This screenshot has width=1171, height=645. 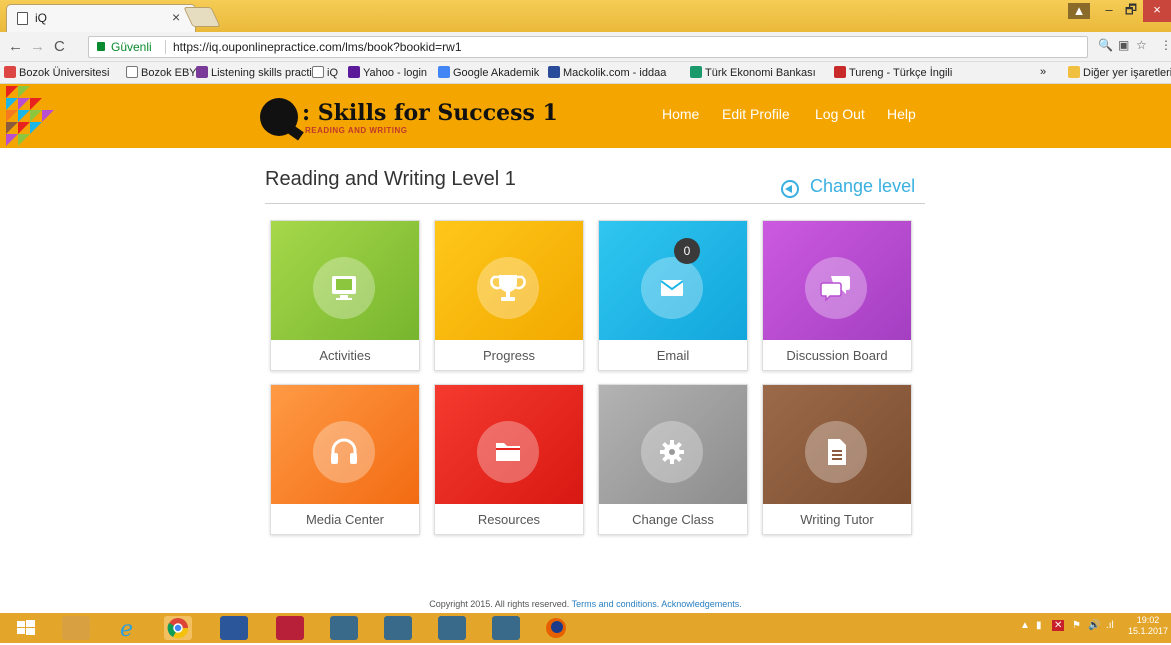 I want to click on clock-time: 19:02, so click(x=1148, y=620).